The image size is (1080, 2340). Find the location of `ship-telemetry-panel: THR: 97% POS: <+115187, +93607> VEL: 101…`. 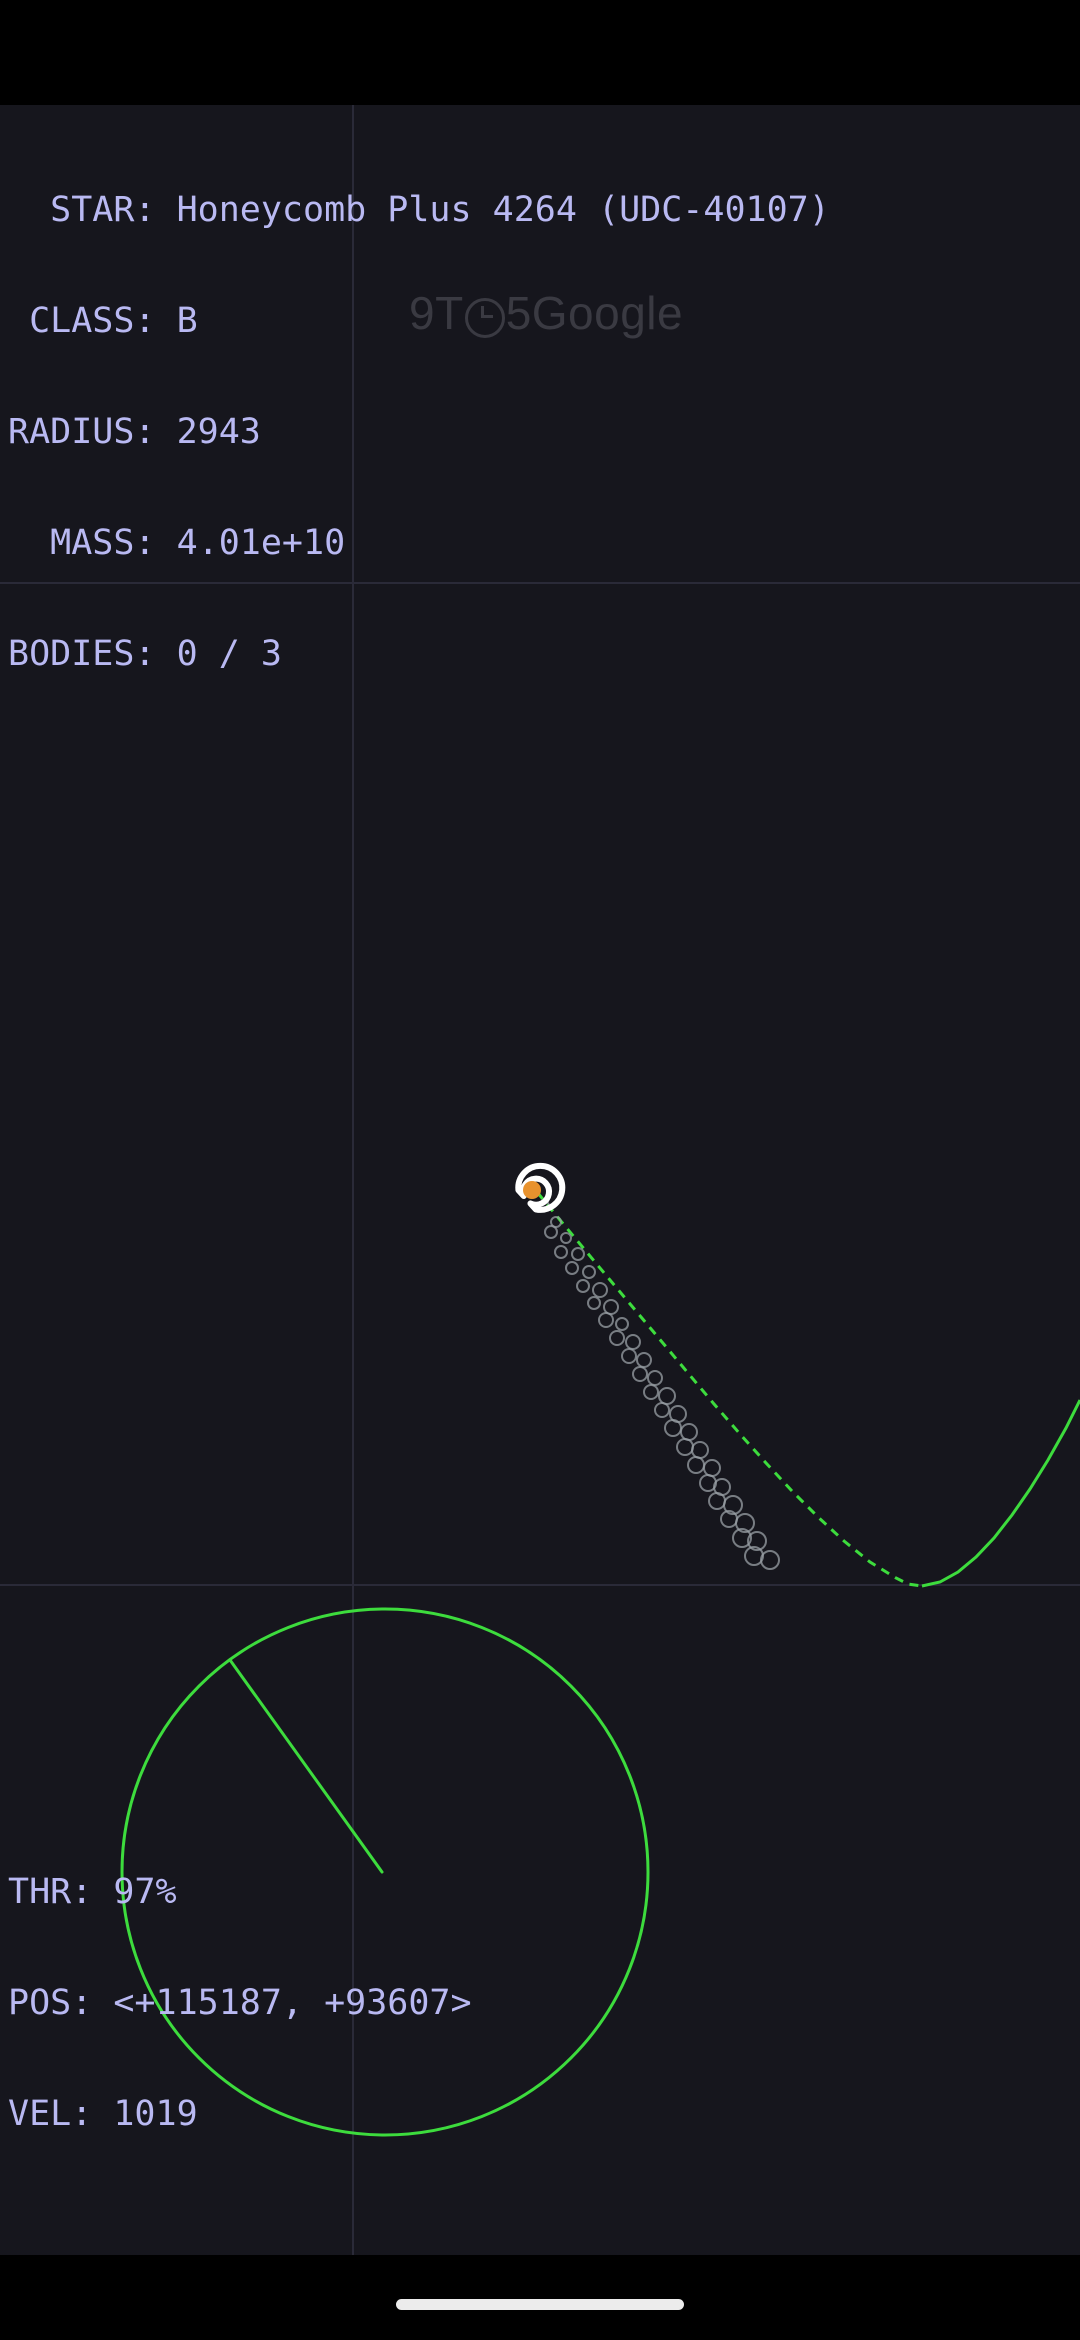

ship-telemetry-panel: THR: 97% POS: <+115187, +93607> VEL: 101… is located at coordinates (240, 2003).